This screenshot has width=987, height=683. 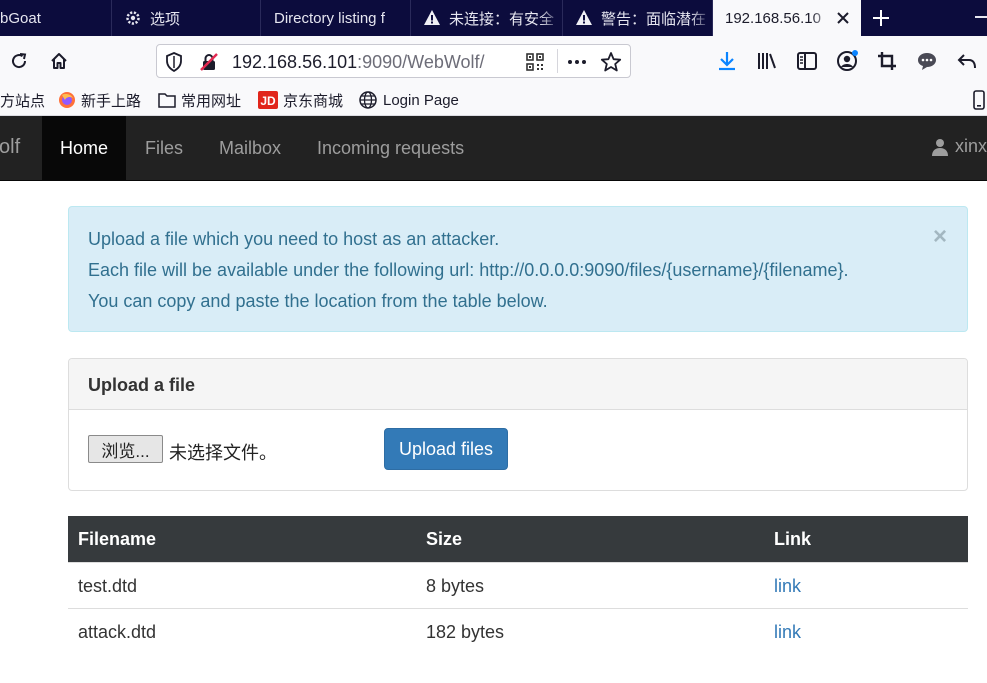 I want to click on tab-webgoat: bGoat, so click(x=56, y=18).